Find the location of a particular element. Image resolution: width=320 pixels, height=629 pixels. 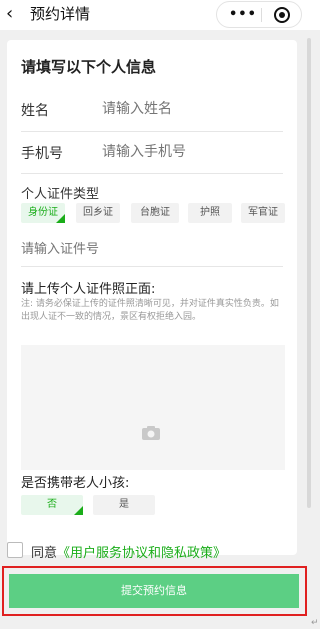

agreement-link: 《用户服务协议和隐私政策》 is located at coordinates (141, 553).